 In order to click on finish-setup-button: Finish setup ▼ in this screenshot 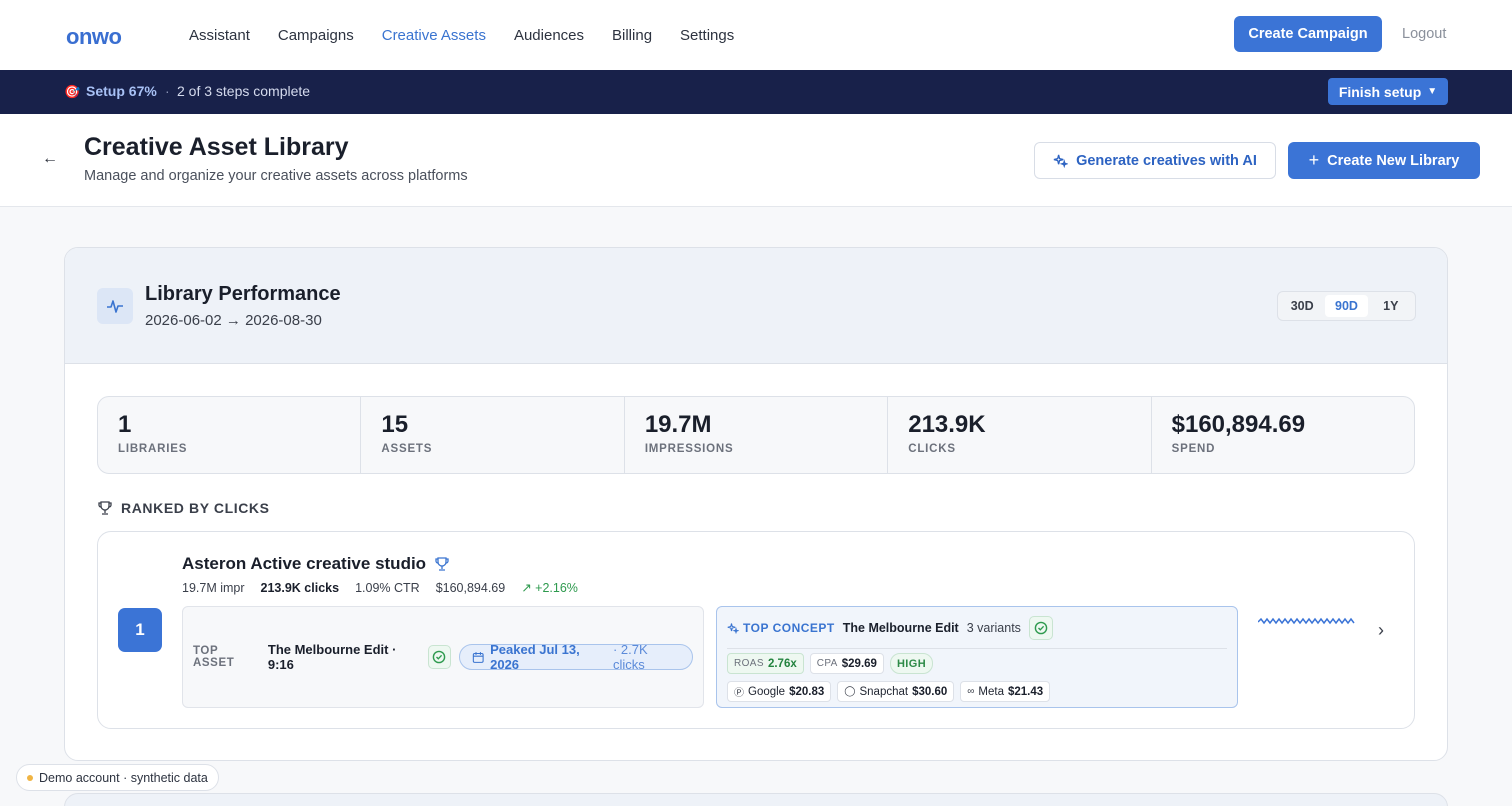, I will do `click(1388, 91)`.